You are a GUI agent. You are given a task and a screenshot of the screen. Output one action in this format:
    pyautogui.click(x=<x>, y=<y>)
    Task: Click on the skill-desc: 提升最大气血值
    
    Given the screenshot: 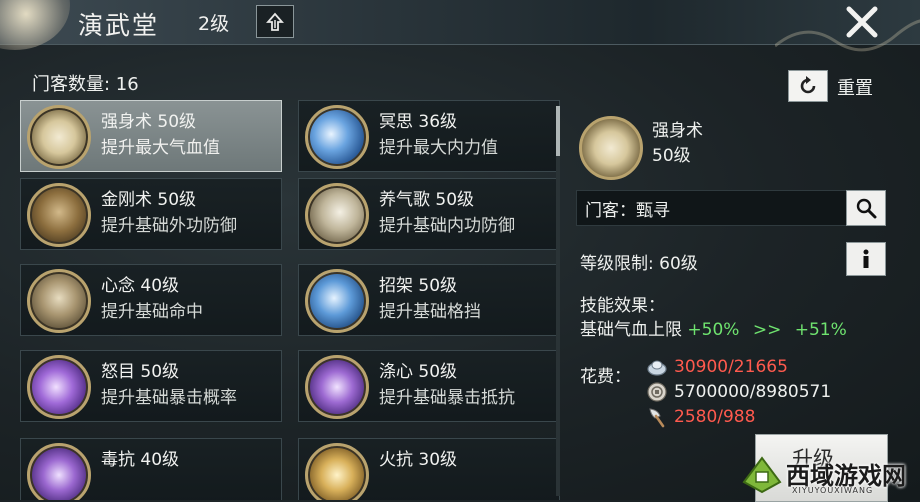 What is the action you would take?
    pyautogui.click(x=160, y=148)
    